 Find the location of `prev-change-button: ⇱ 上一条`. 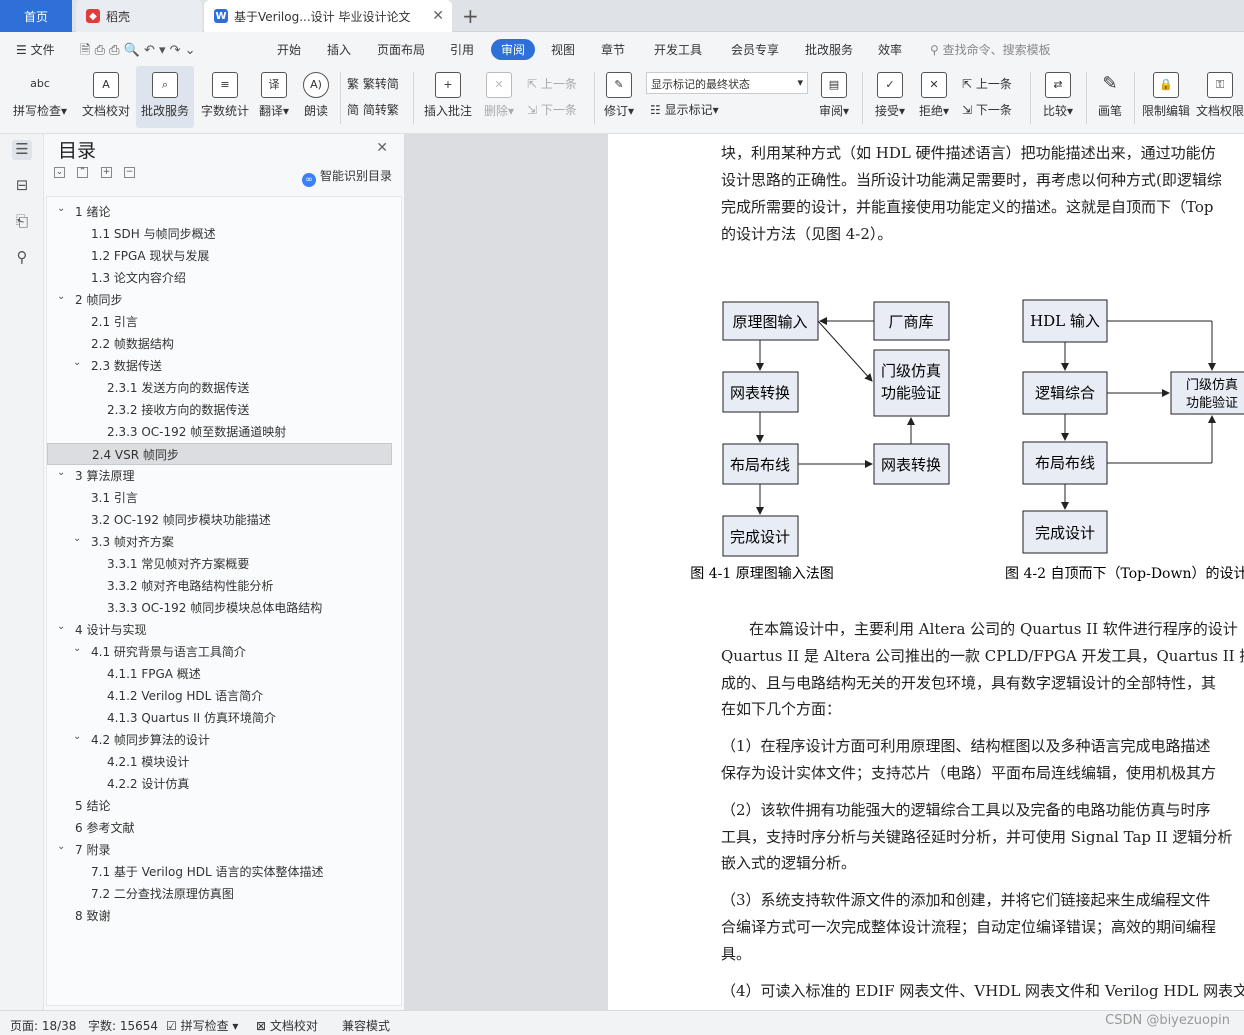

prev-change-button: ⇱ 上一条 is located at coordinates (987, 83).